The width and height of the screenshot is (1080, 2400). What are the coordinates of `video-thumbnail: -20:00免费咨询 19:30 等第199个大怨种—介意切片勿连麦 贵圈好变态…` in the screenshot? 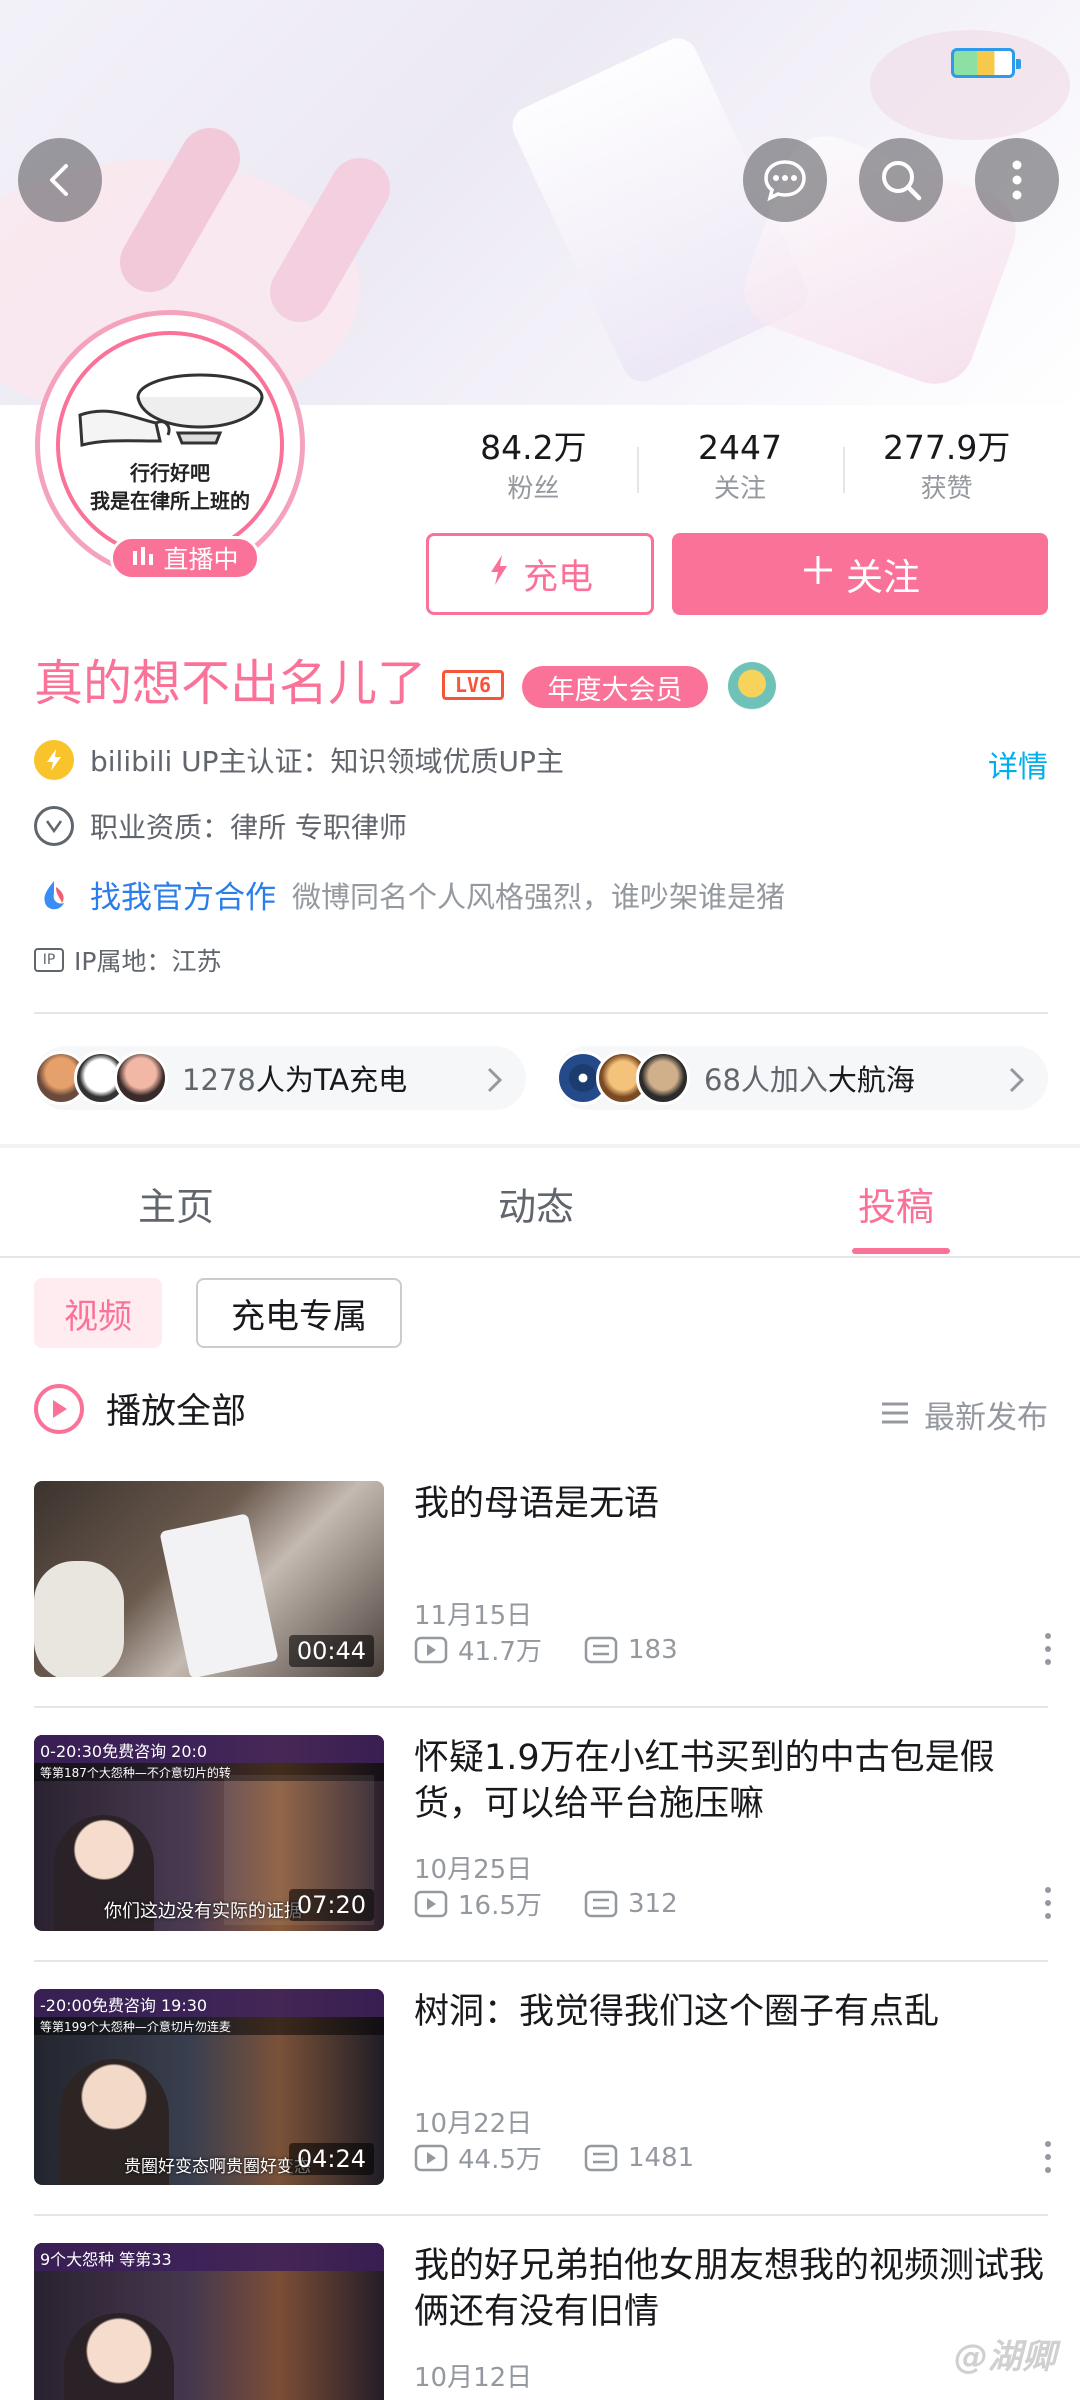 It's located at (209, 2087).